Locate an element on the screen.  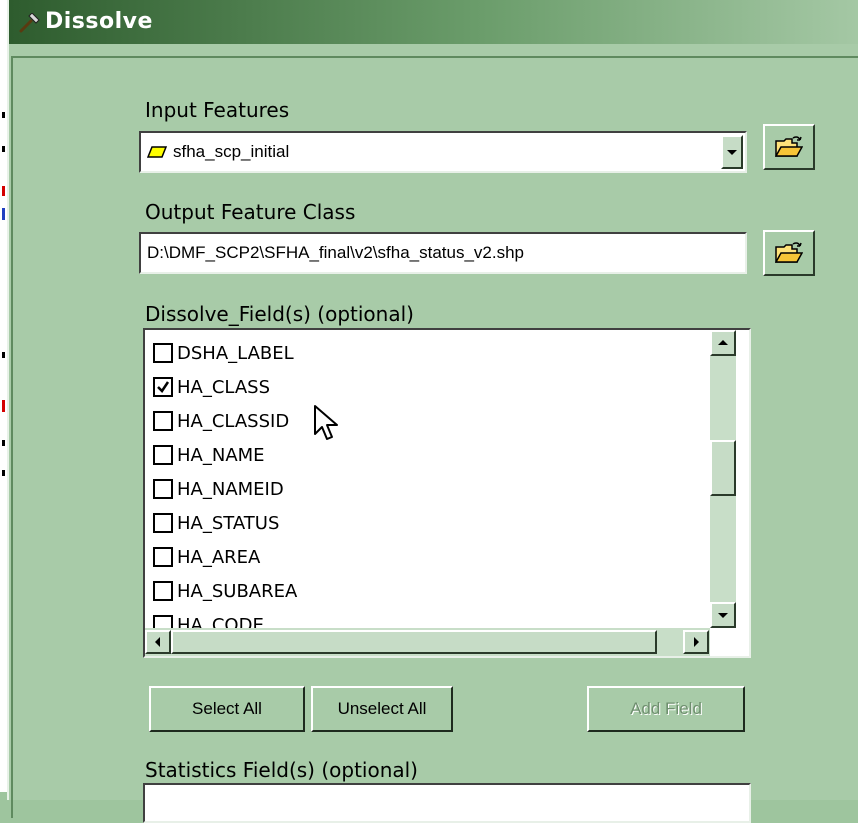
vertical-scrollbar is located at coordinates (723, 479).